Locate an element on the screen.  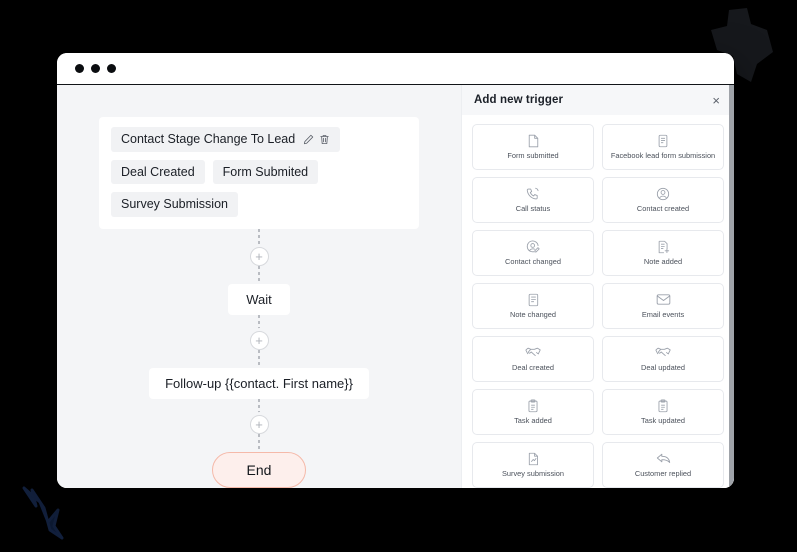
close-icon: × is located at coordinates (716, 100).